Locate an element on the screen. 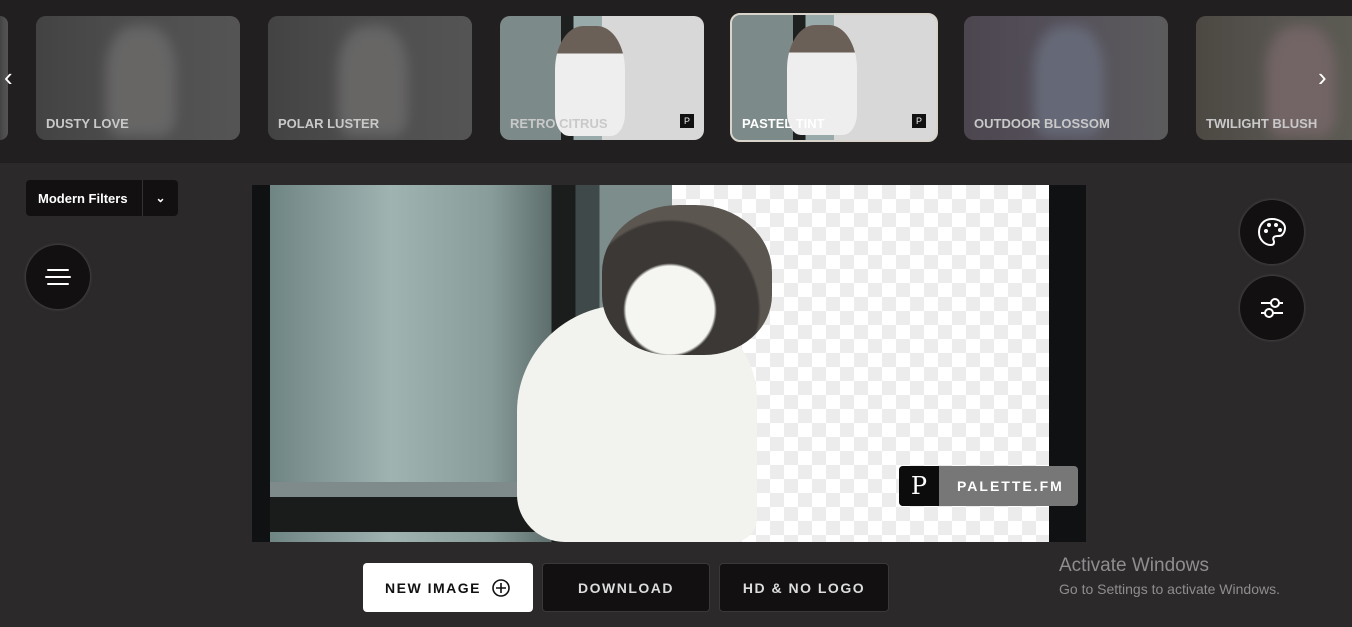 This screenshot has width=1352, height=627. activation-title: Activate Windows is located at coordinates (1134, 565).